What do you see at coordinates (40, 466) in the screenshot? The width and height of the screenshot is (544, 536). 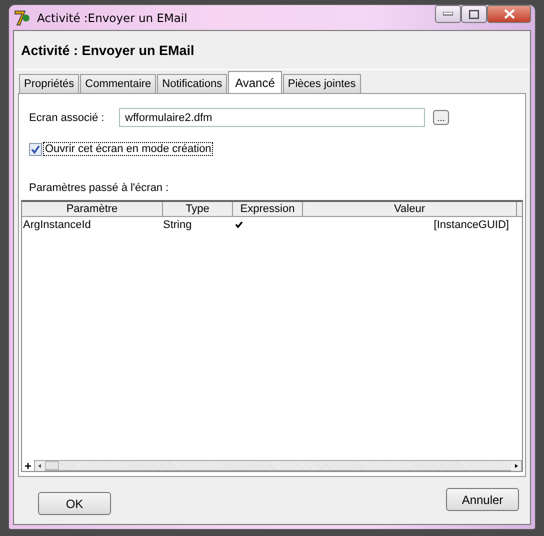 I see `scroll-left-icon` at bounding box center [40, 466].